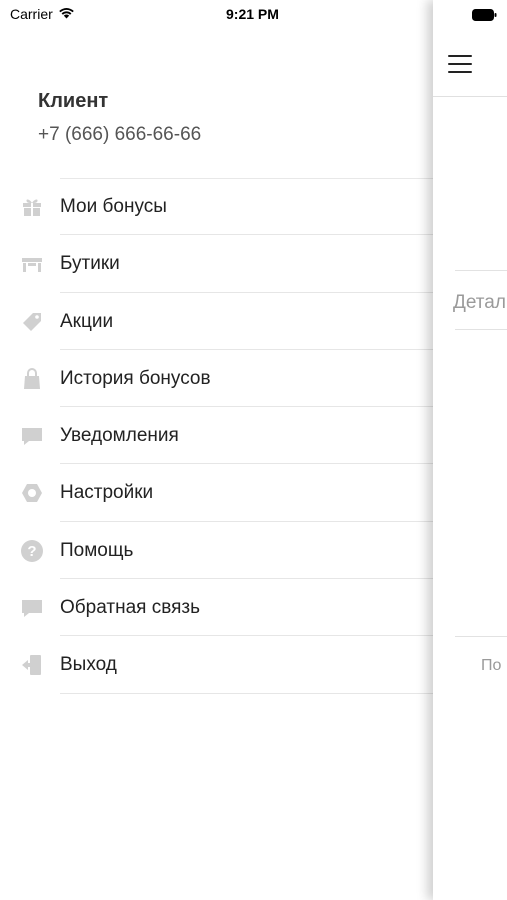  I want to click on help-icon: ?, so click(32, 551).